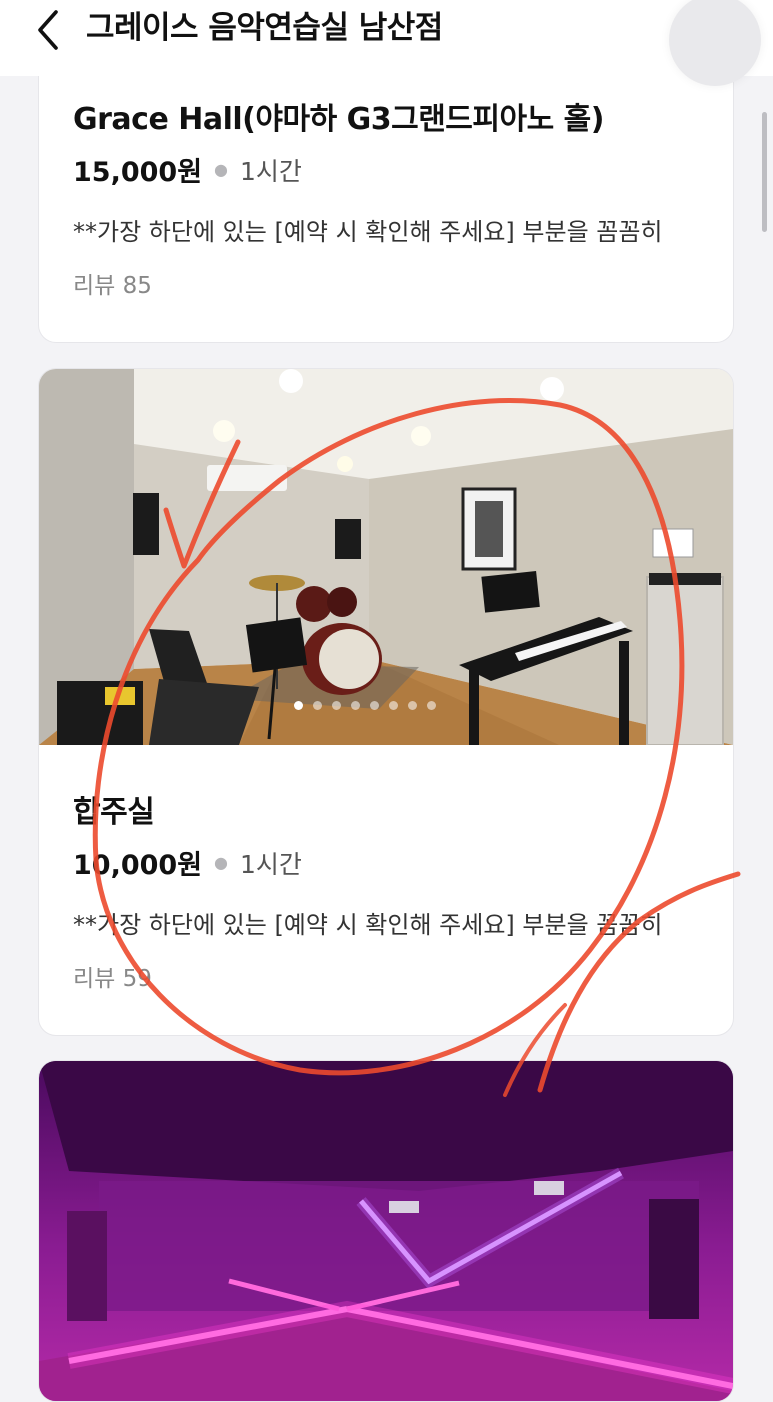 The image size is (773, 1402). I want to click on carousel-indicator, so click(365, 705).